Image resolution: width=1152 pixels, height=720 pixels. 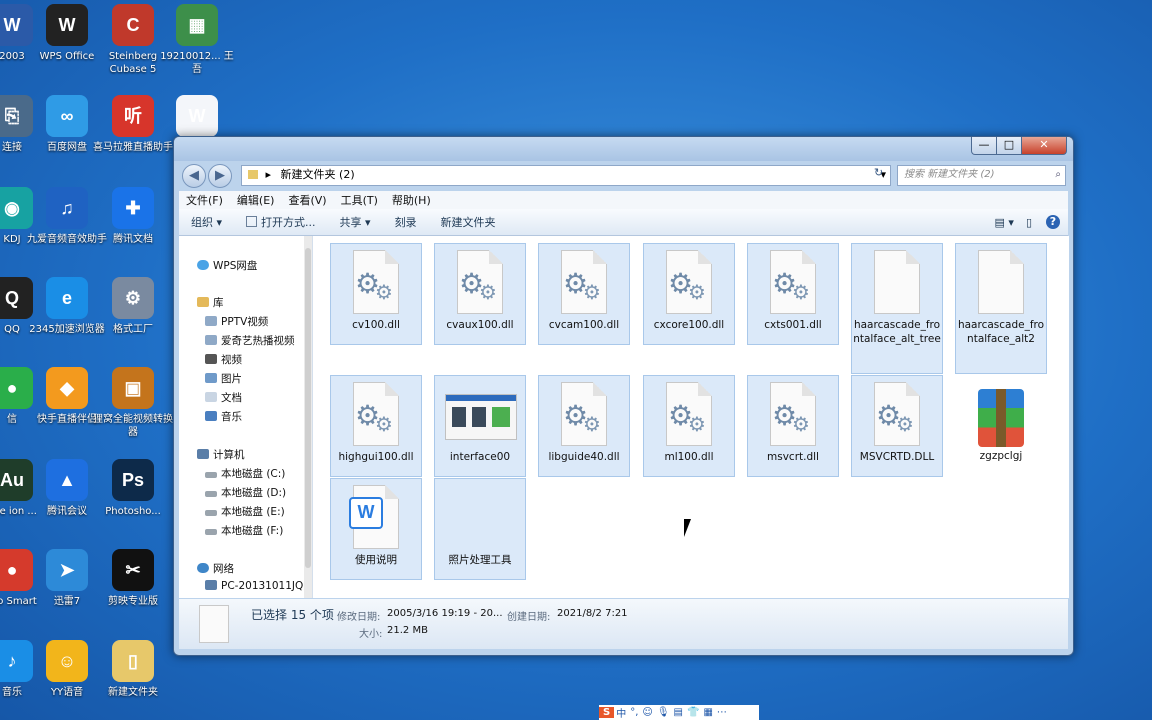 I want to click on desktop-app-icon: ▣, so click(x=133, y=388).